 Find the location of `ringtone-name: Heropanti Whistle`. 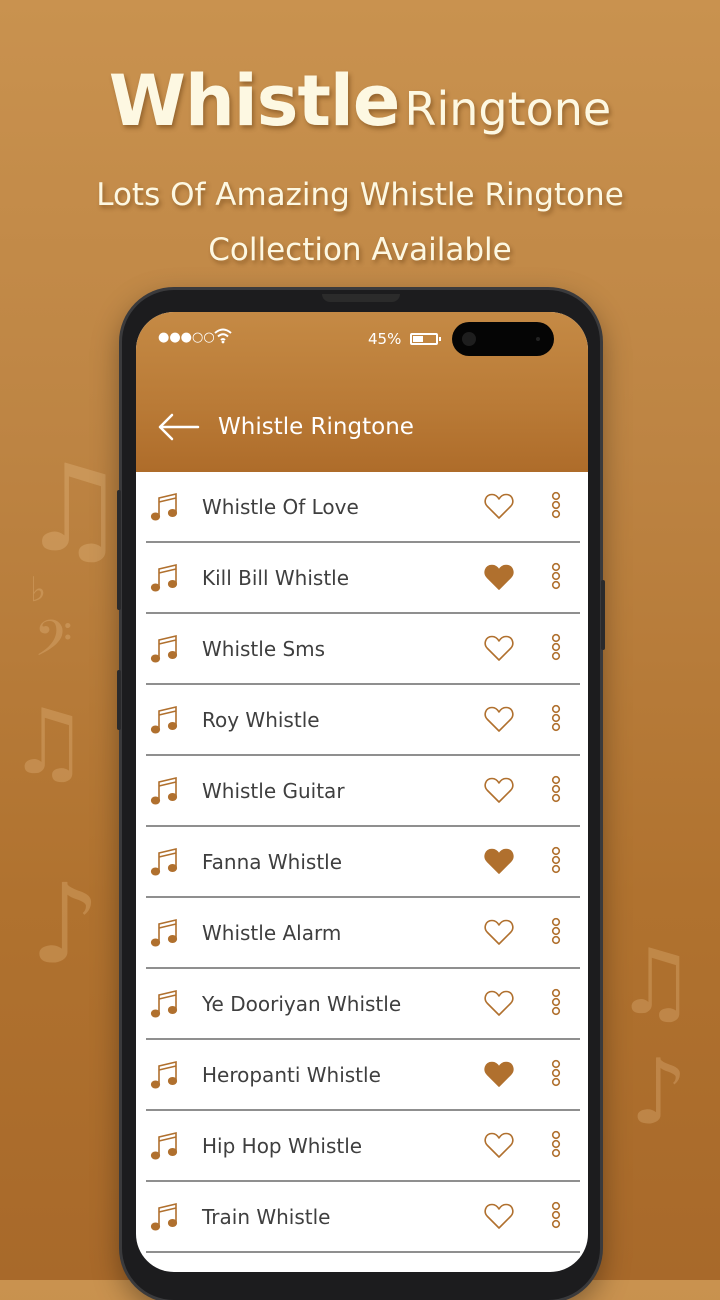

ringtone-name: Heropanti Whistle is located at coordinates (291, 1075).